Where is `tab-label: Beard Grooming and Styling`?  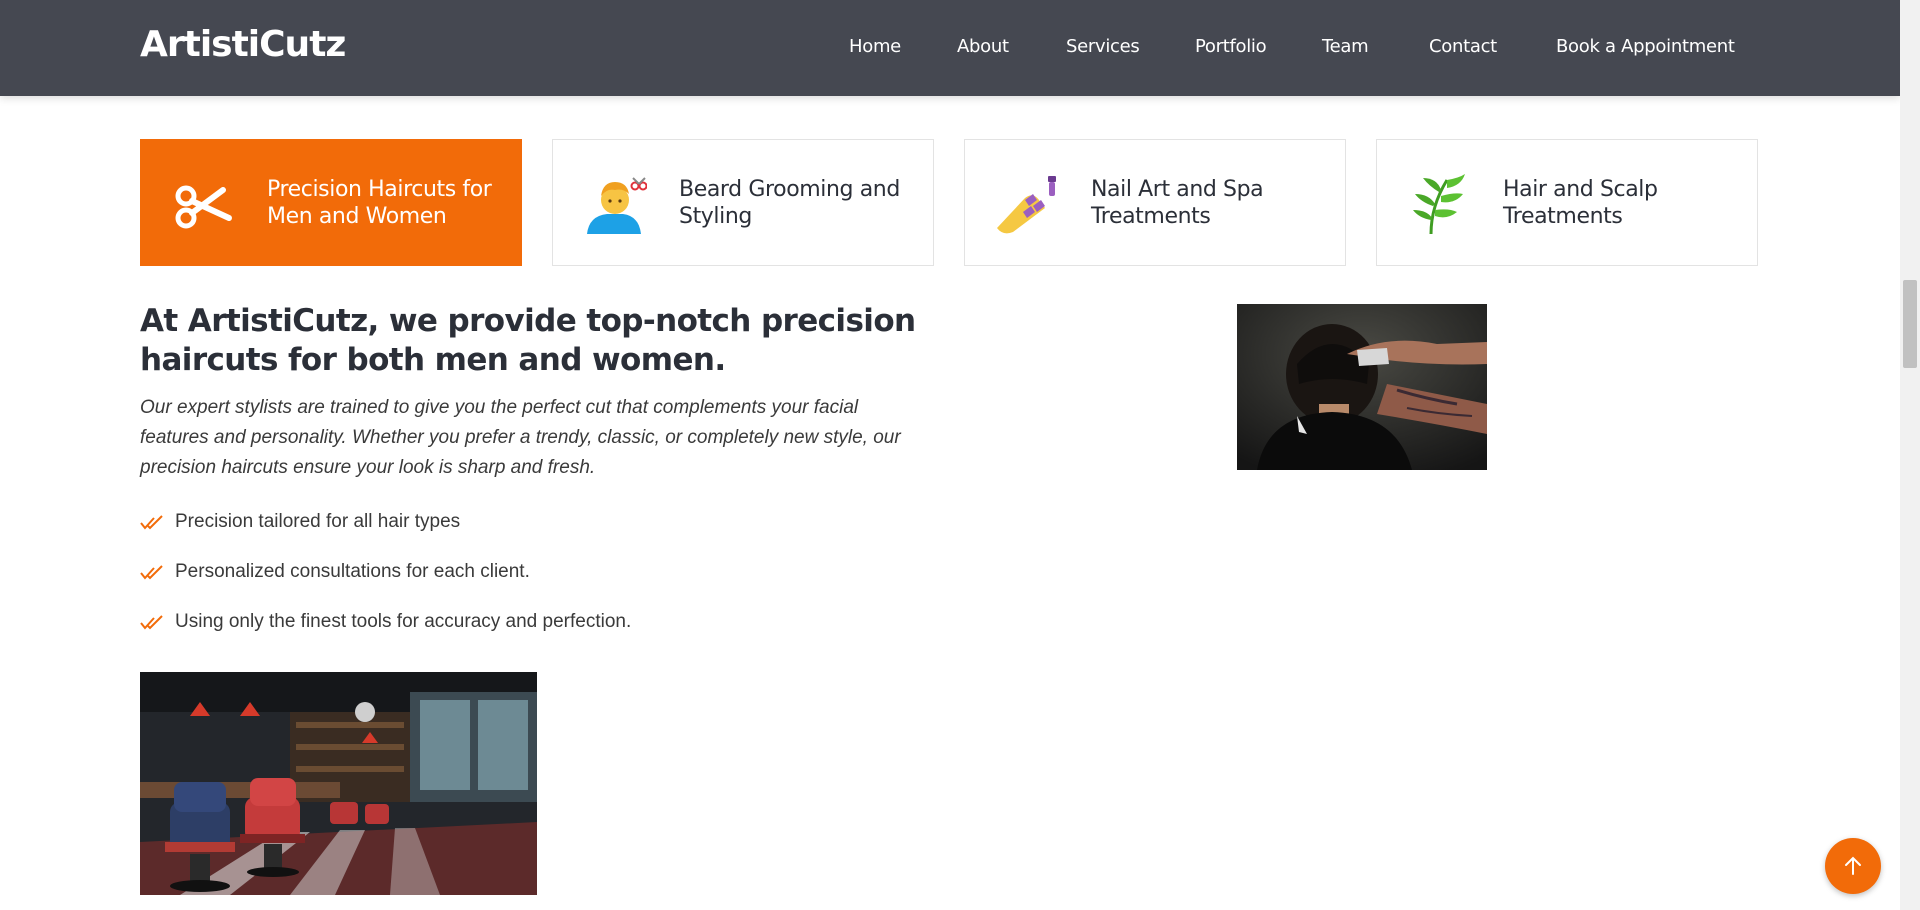 tab-label: Beard Grooming and Styling is located at coordinates (789, 203).